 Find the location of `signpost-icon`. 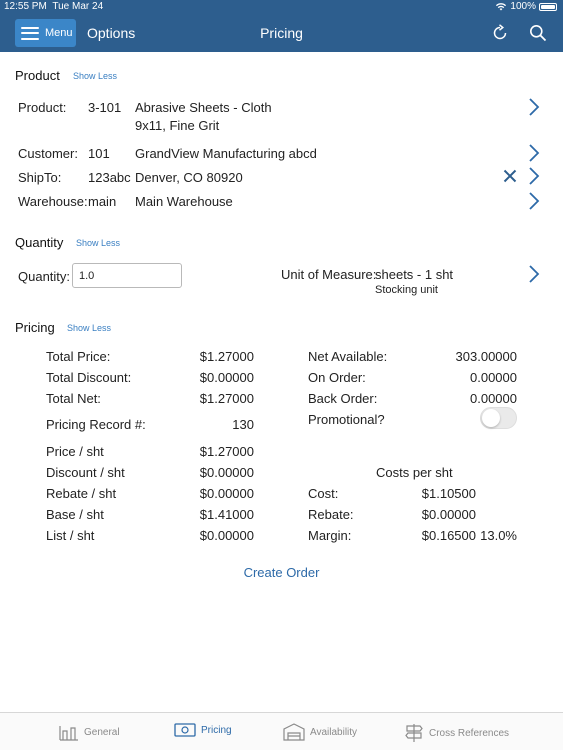

signpost-icon is located at coordinates (414, 733).